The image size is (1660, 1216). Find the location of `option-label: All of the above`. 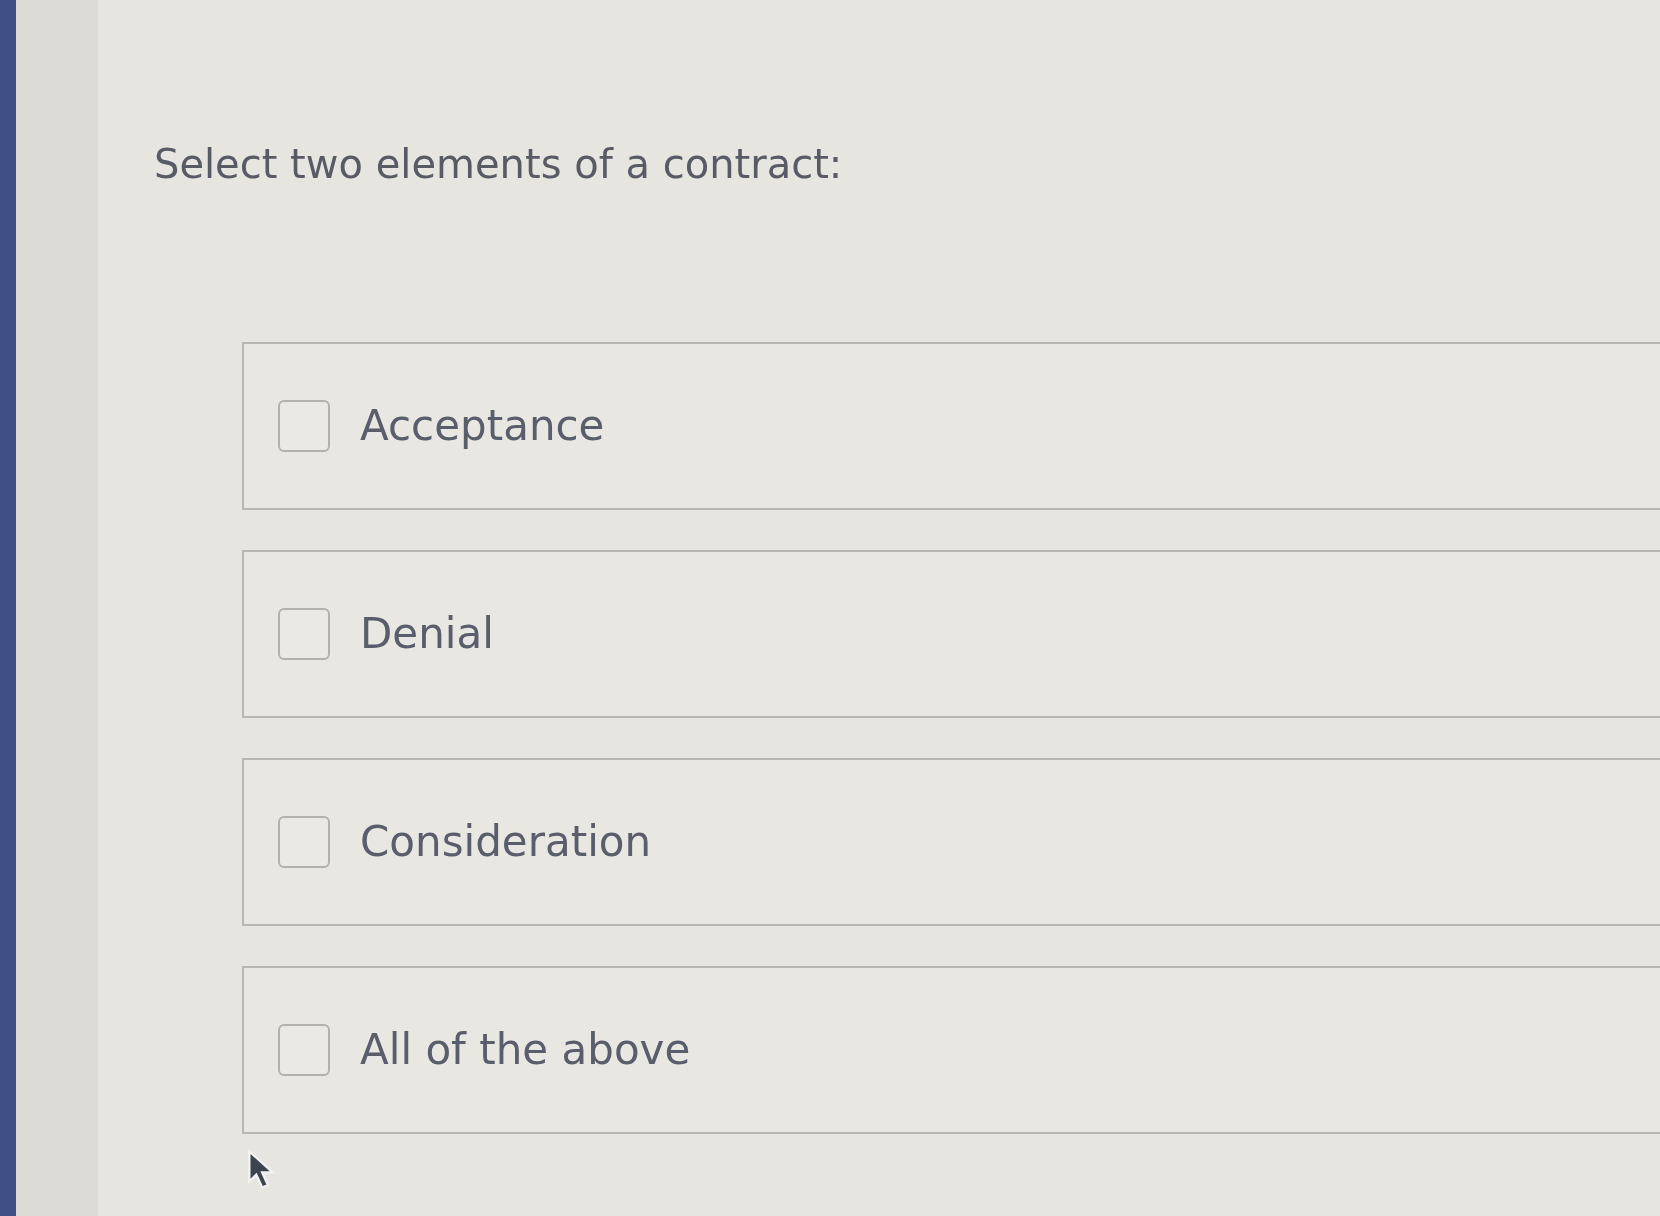

option-label: All of the above is located at coordinates (525, 1050).